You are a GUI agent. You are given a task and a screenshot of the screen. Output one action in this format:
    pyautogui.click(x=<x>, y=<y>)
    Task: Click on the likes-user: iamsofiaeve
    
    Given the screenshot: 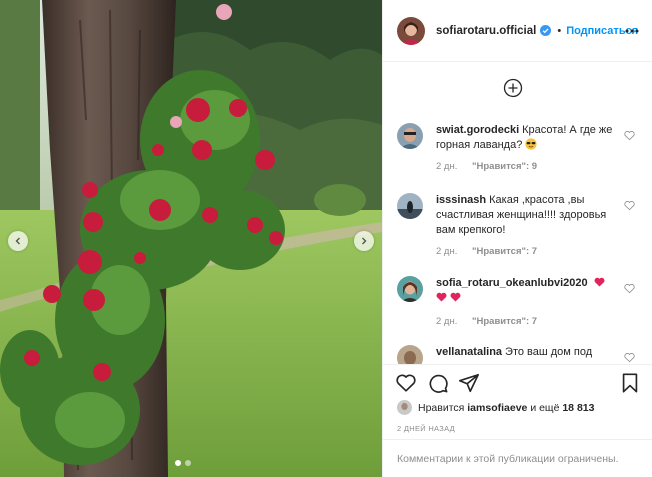 What is the action you would take?
    pyautogui.click(x=497, y=408)
    